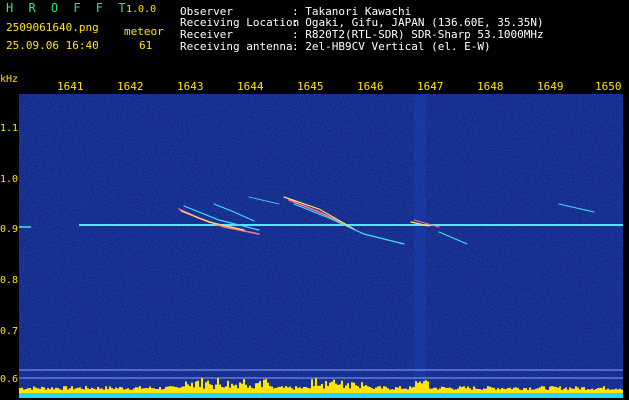 This screenshot has width=629, height=400. What do you see at coordinates (9, 331) in the screenshot?
I see `y-tick-0.7: 0.7` at bounding box center [9, 331].